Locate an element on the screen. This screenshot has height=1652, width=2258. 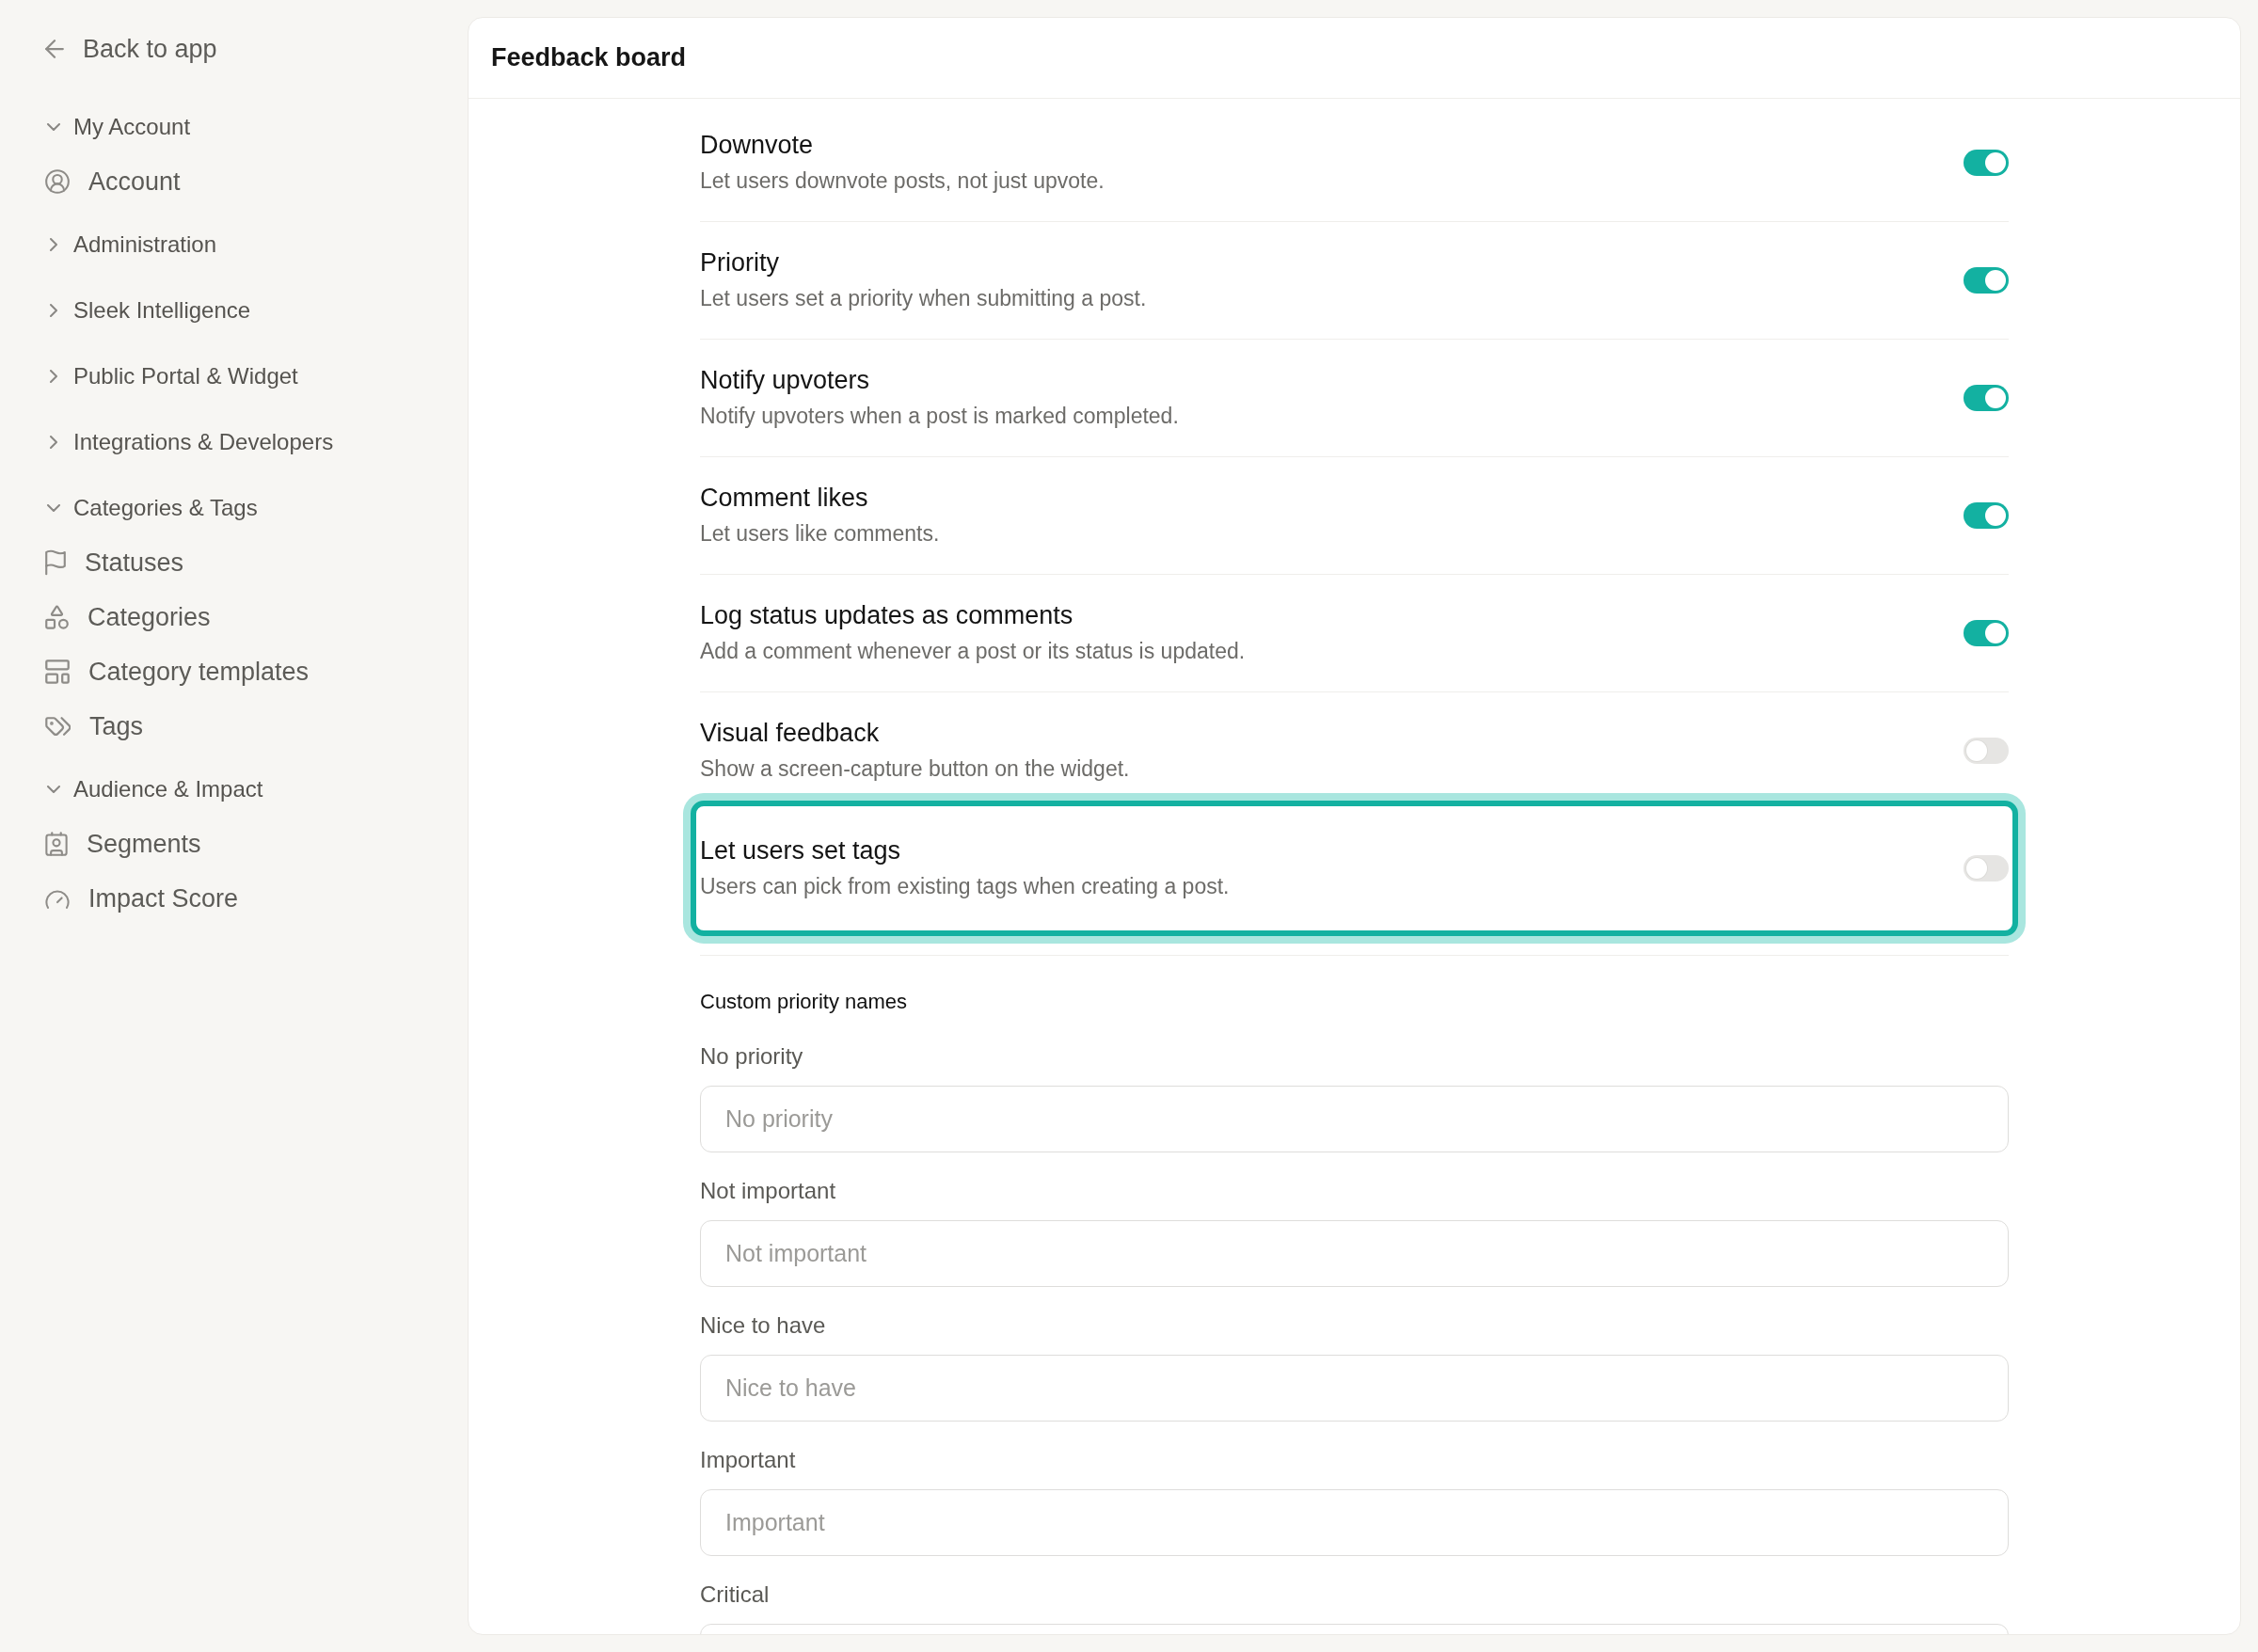
text-input: Important is located at coordinates (1354, 1522).